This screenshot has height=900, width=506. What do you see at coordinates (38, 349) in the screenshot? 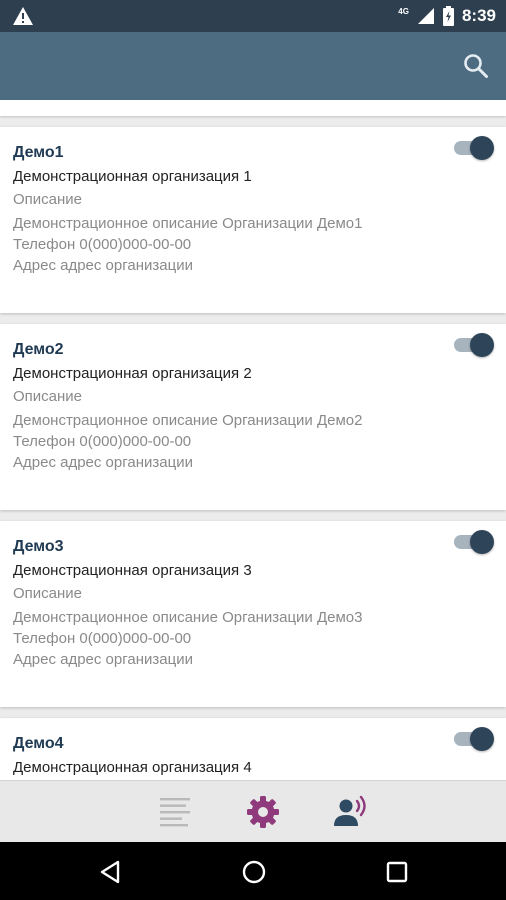
I see `organization-name: Демо2` at bounding box center [38, 349].